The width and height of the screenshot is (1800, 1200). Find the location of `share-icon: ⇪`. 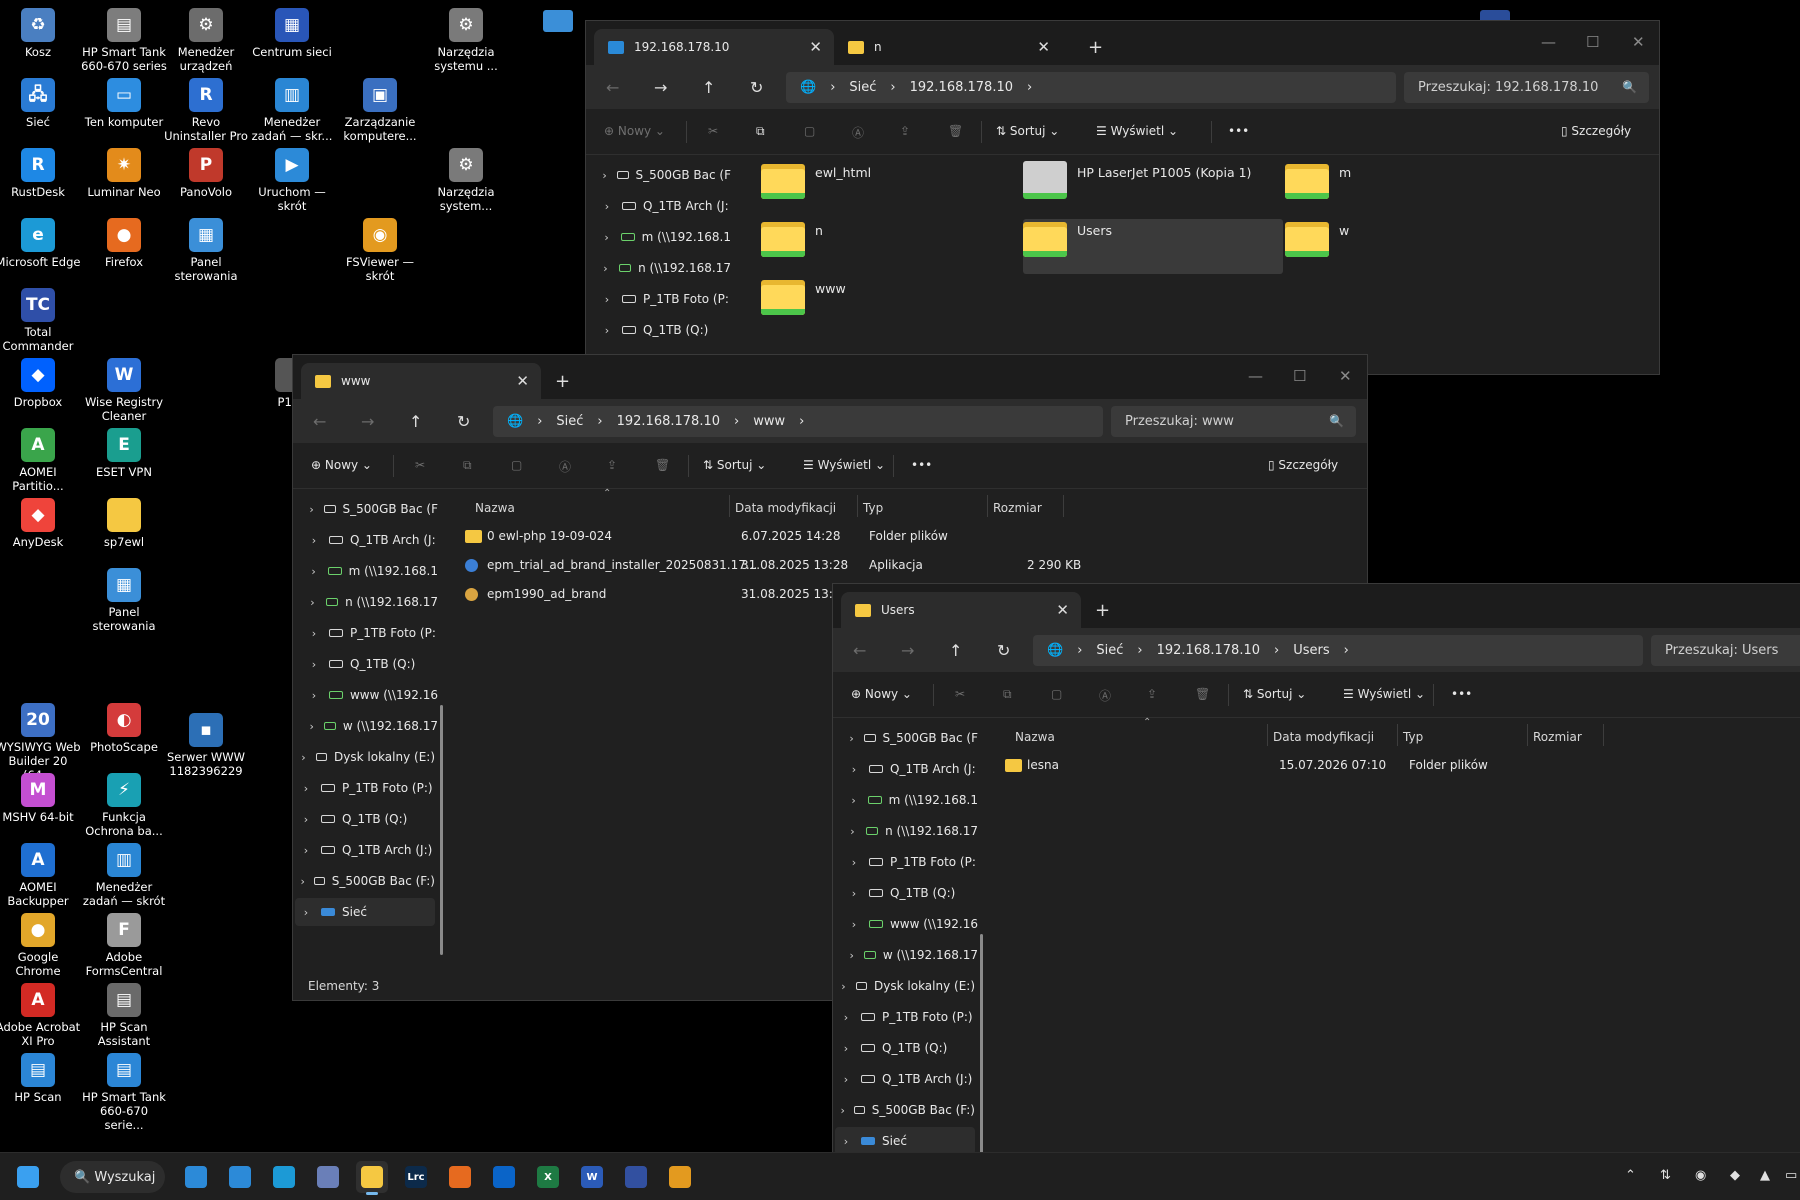

share-icon: ⇪ is located at coordinates (905, 131).